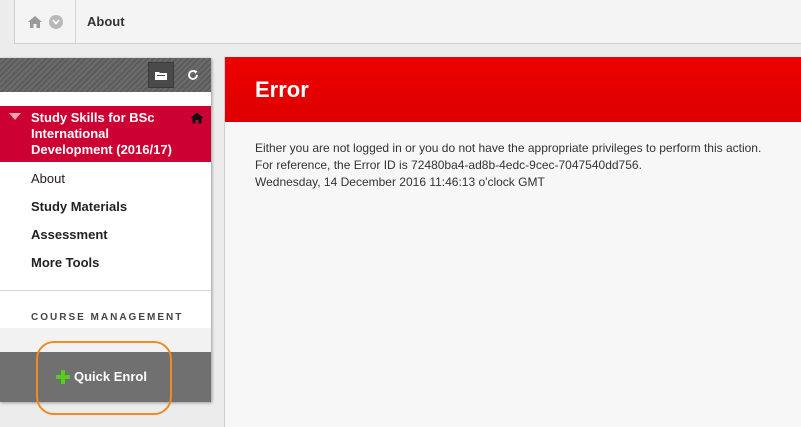  I want to click on triangle-down-icon, so click(15, 116).